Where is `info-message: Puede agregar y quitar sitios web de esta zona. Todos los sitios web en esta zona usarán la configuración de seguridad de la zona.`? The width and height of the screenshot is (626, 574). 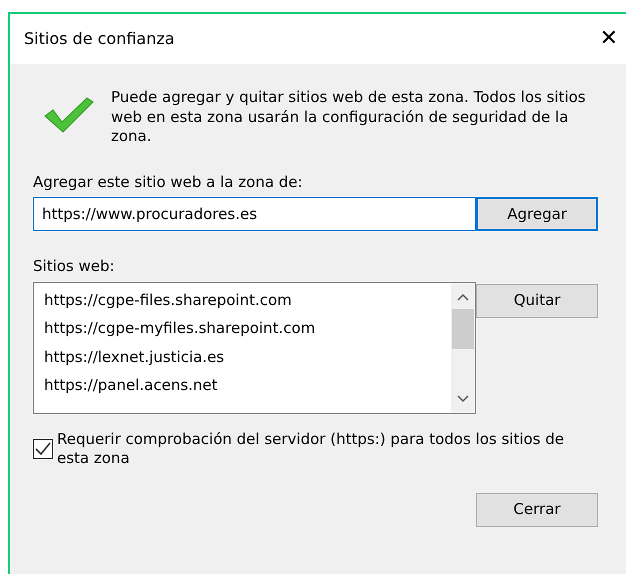
info-message: Puede agregar y quitar sitios web de esta zona. Todos los sitios web en esta zona usarán la configuración de seguridad de la zona. is located at coordinates (349, 117).